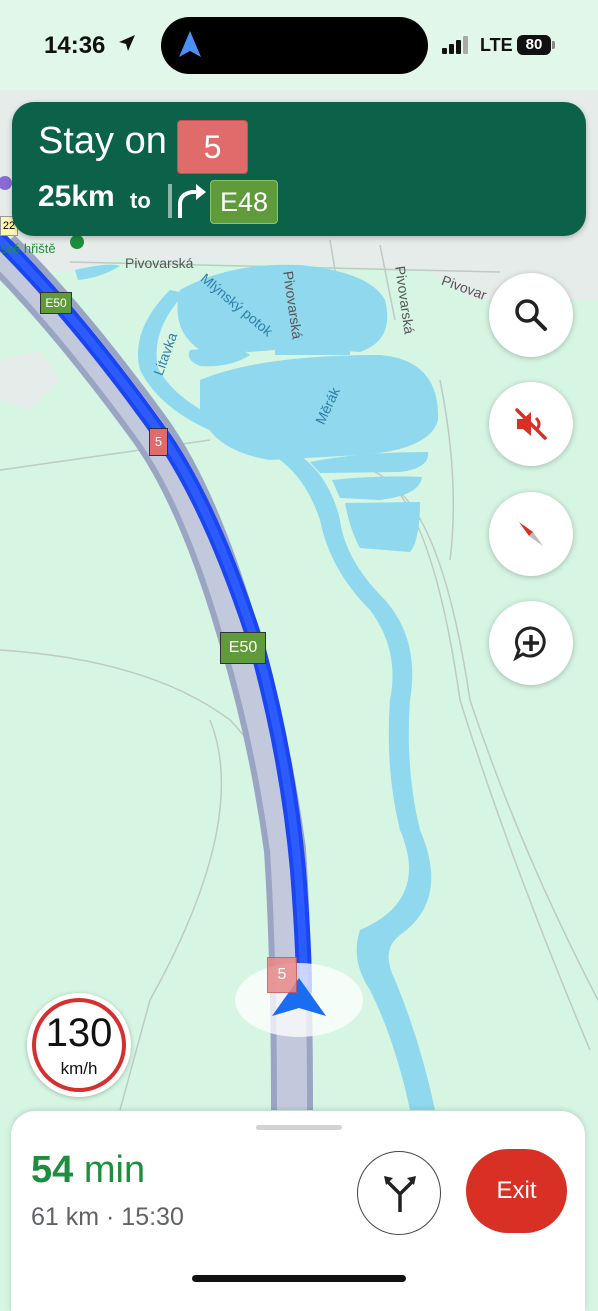  Describe the element at coordinates (534, 45) in the screenshot. I see `battery-icon: 80` at that location.